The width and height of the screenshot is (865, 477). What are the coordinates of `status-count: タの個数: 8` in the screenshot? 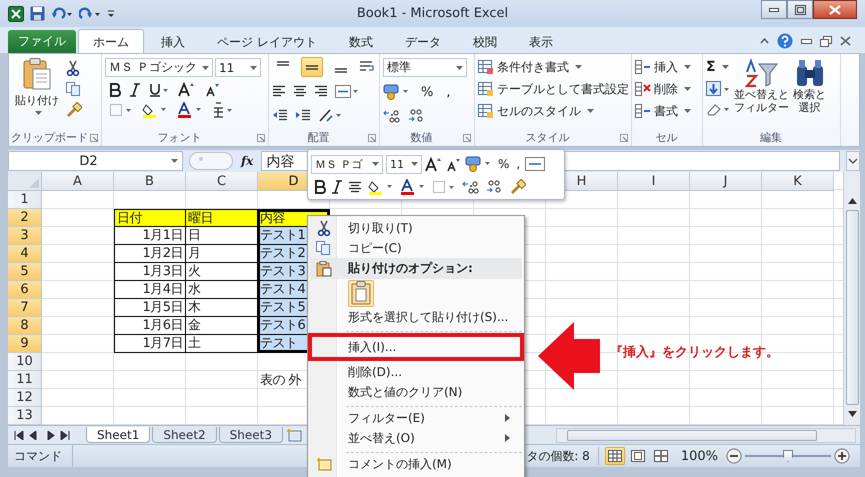 It's located at (558, 456).